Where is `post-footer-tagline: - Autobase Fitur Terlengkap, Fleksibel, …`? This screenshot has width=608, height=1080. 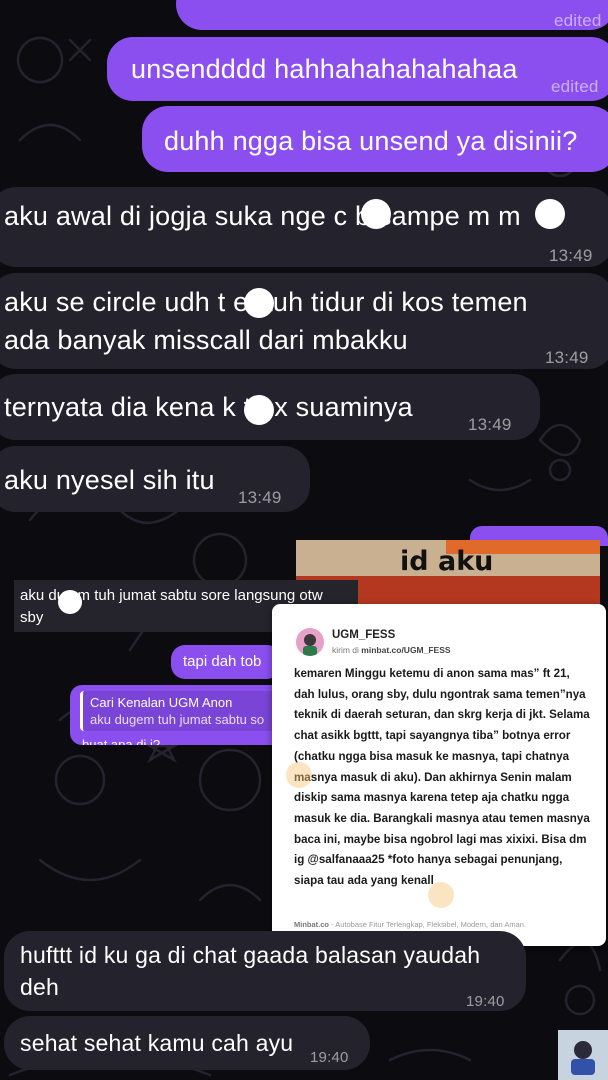 post-footer-tagline: - Autobase Fitur Terlengkap, Fleksibel, … is located at coordinates (428, 924).